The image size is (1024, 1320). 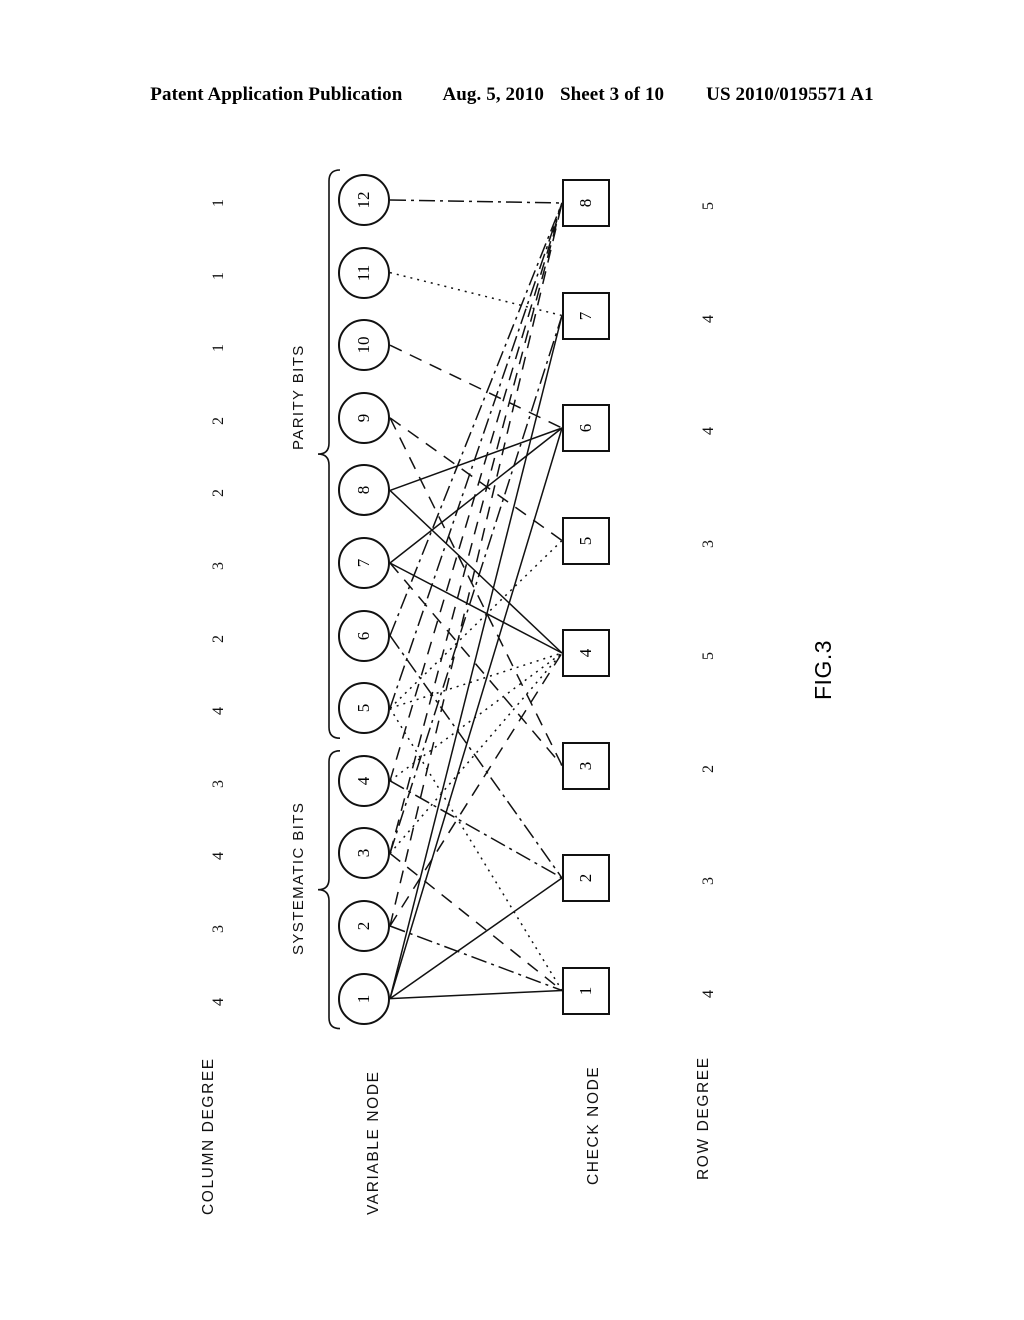 I want to click on variable-node-label: 8, so click(x=363, y=490).